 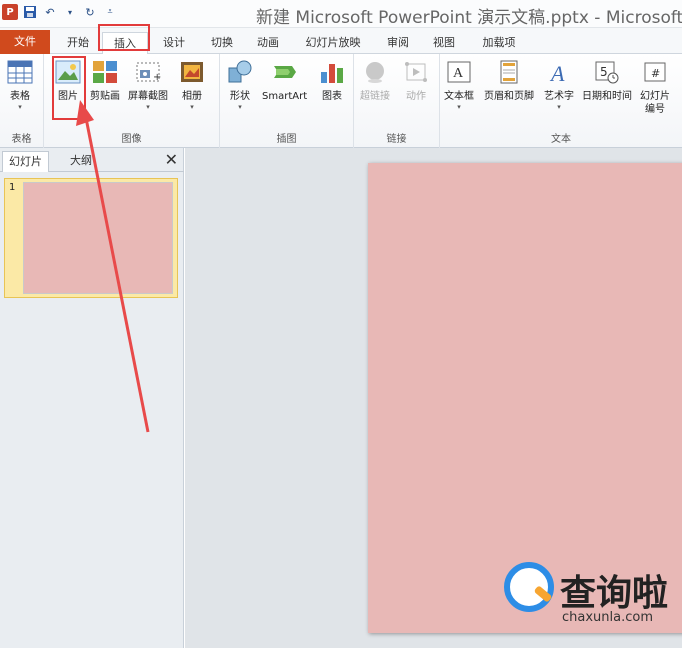 I want to click on hyperlink-label: 超链接, so click(x=375, y=96).